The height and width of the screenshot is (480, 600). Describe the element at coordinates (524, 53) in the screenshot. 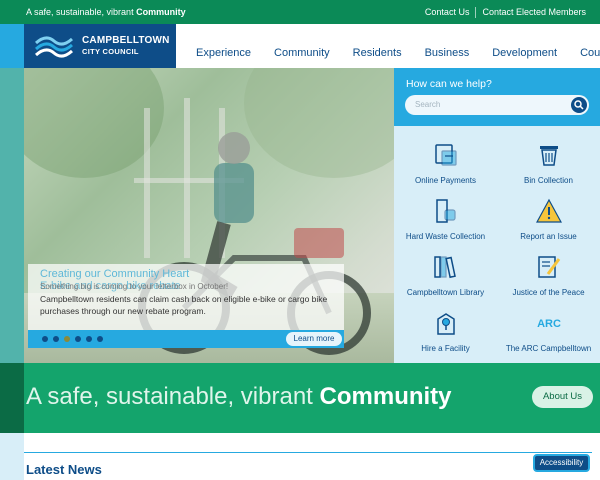

I see `nav-development: Development` at that location.